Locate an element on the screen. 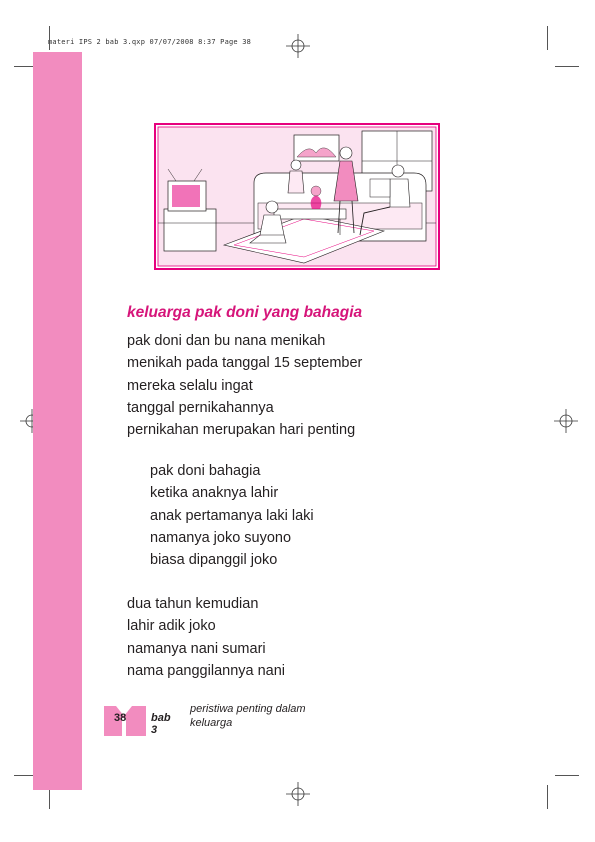  page-number: 38 is located at coordinates (120, 718).